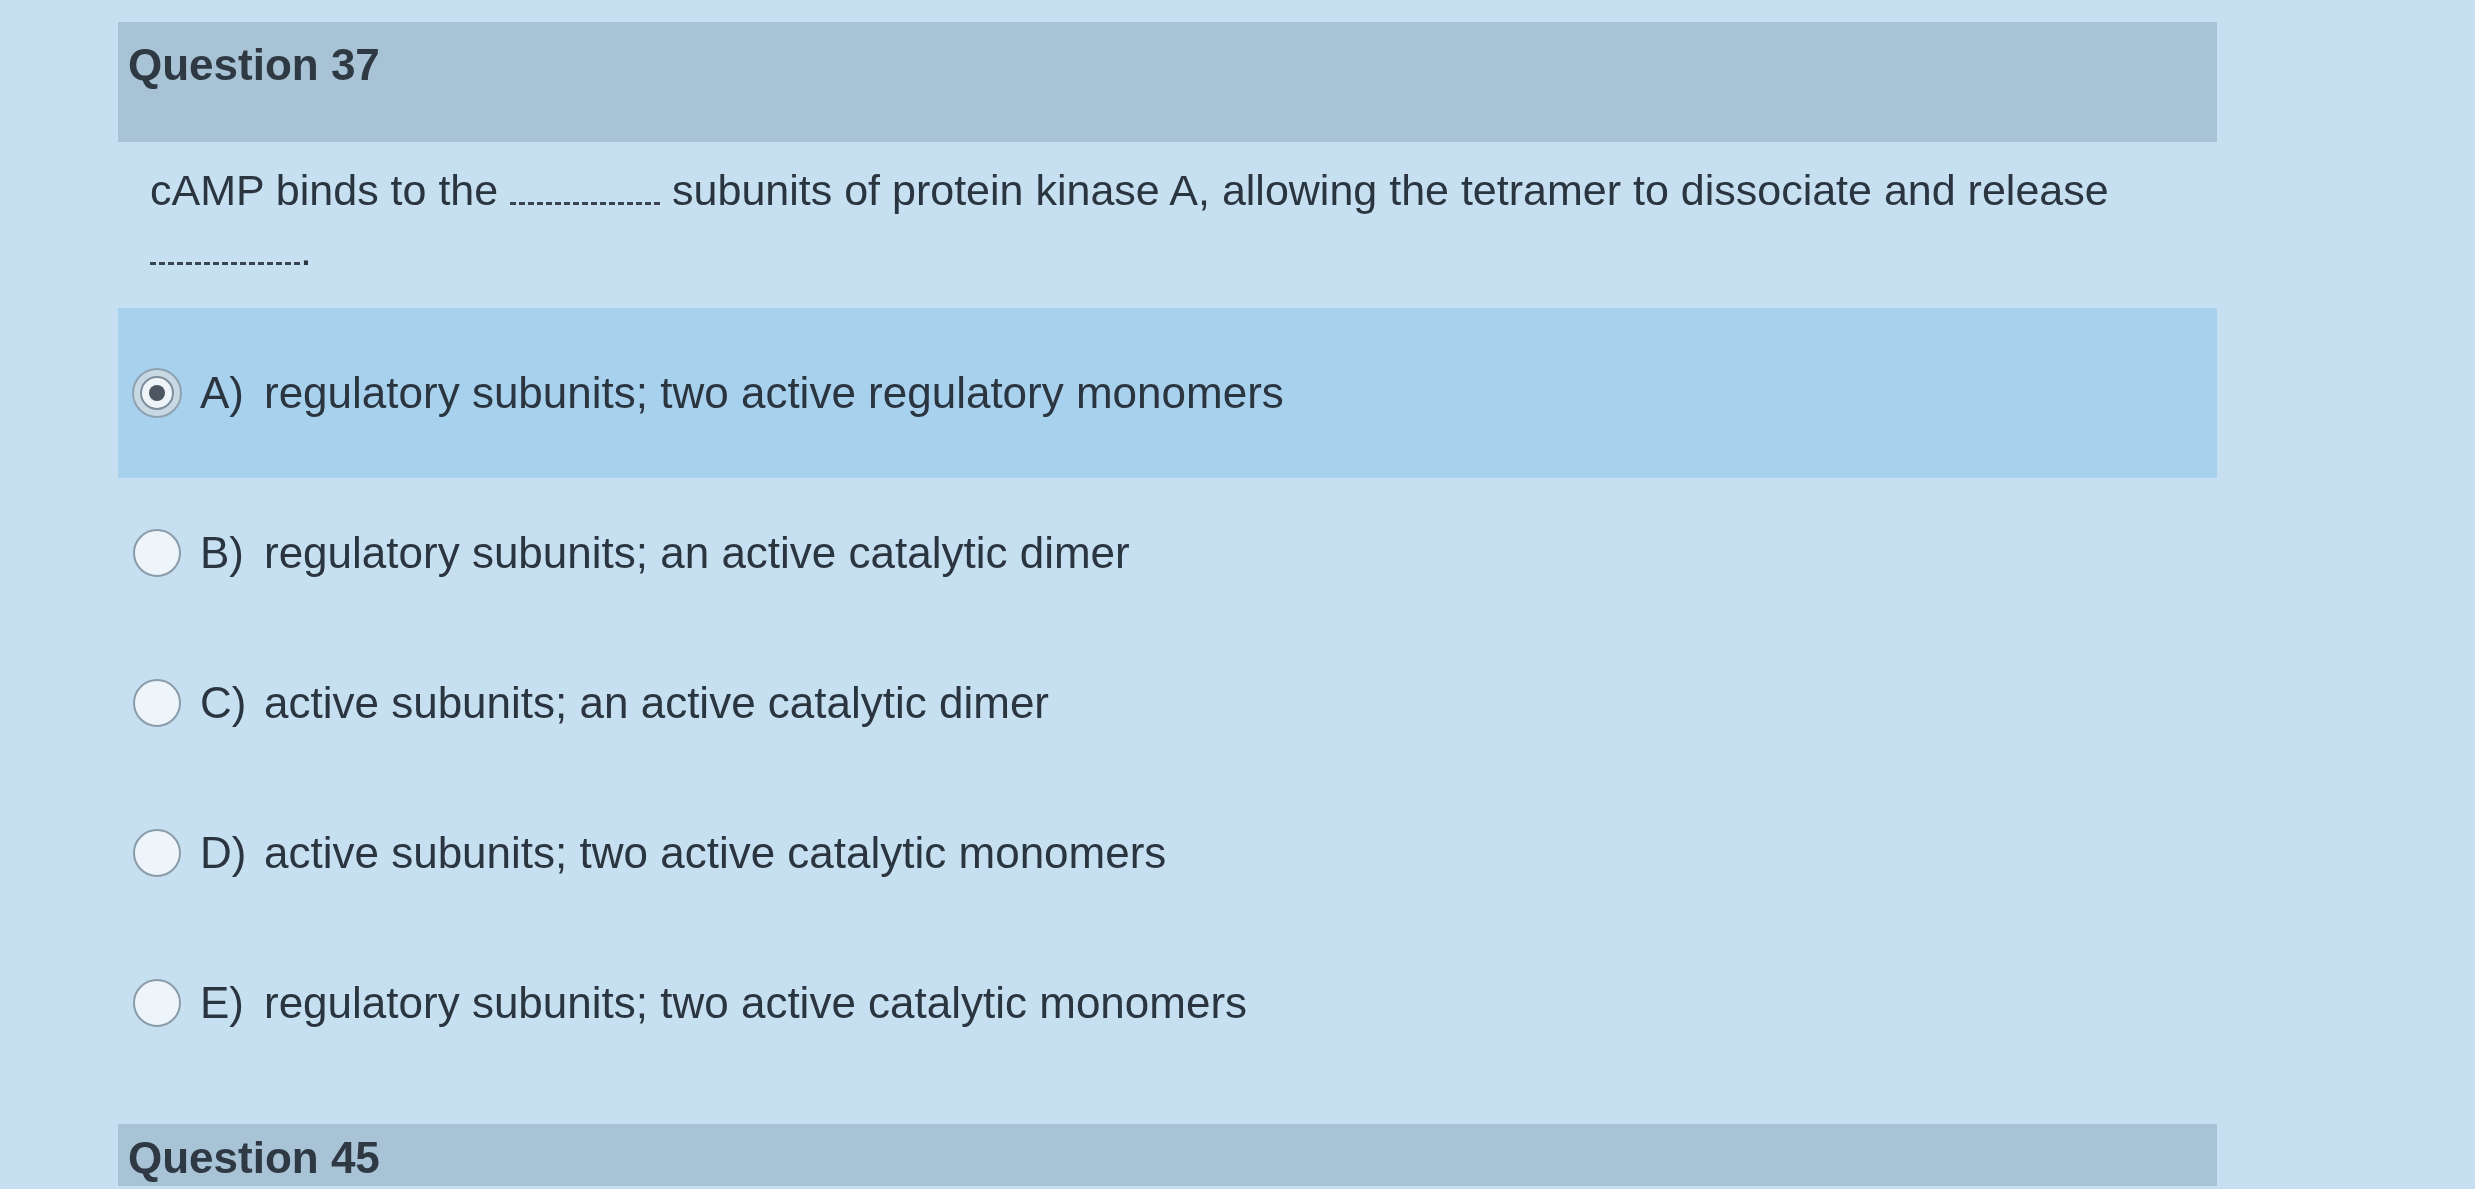  What do you see at coordinates (224, 853) in the screenshot?
I see `option-letter: D)` at bounding box center [224, 853].